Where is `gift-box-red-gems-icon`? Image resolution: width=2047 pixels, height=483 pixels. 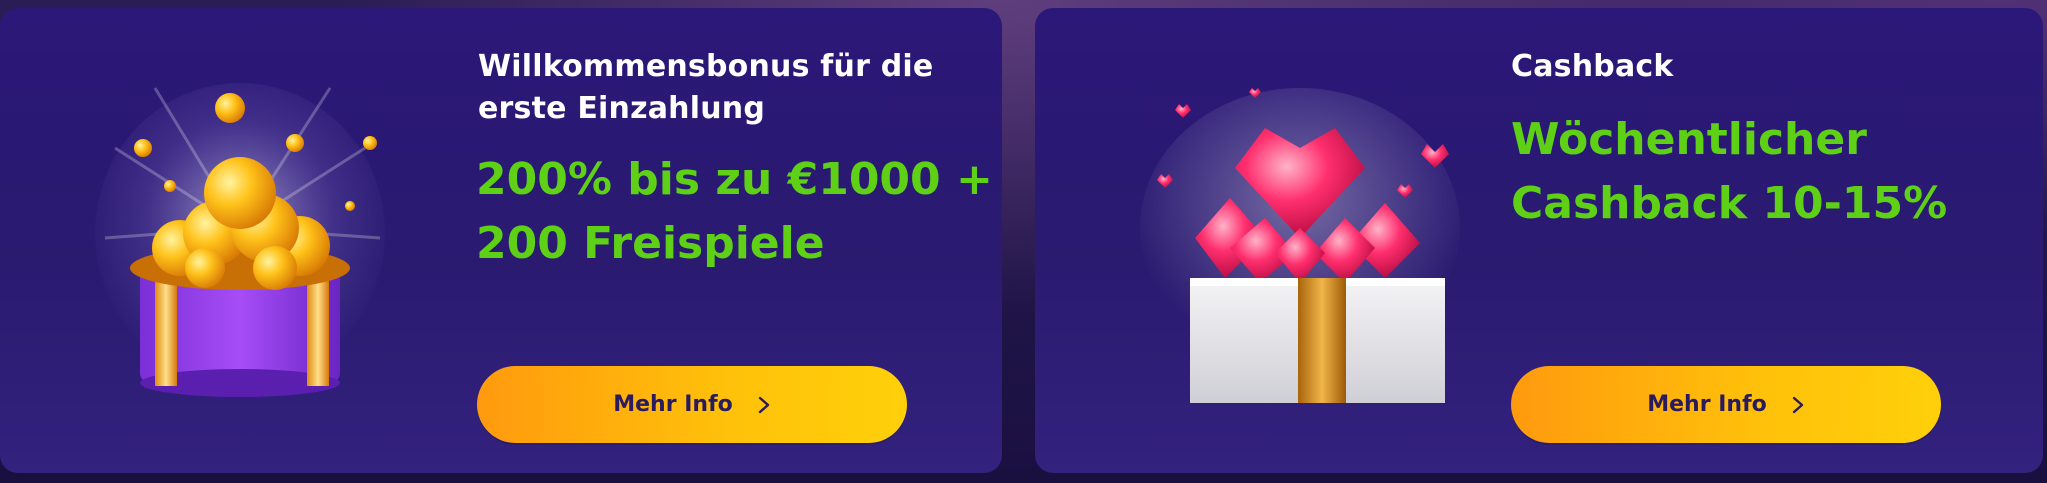
gift-box-red-gems-icon is located at coordinates (1300, 238).